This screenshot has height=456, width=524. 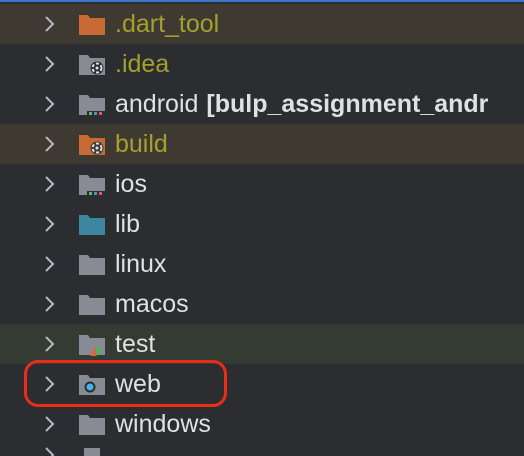 What do you see at coordinates (92, 385) in the screenshot?
I see `folder-web-icon` at bounding box center [92, 385].